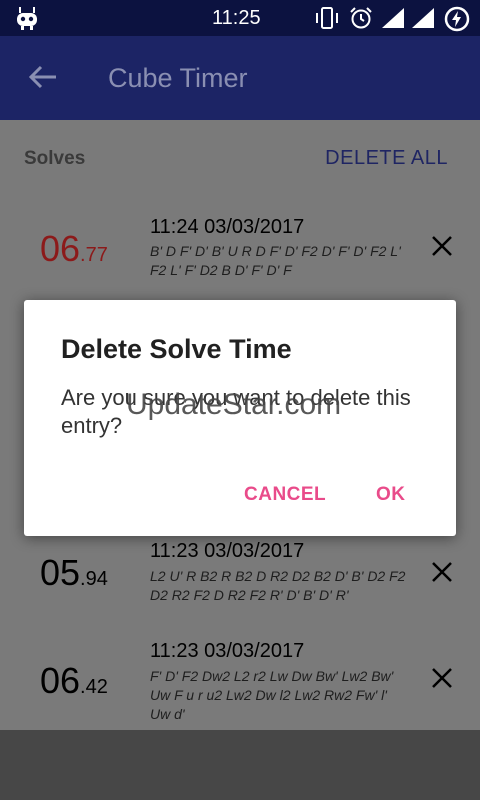 This screenshot has width=480, height=800. I want to click on solve-time: 06.77, so click(74, 249).